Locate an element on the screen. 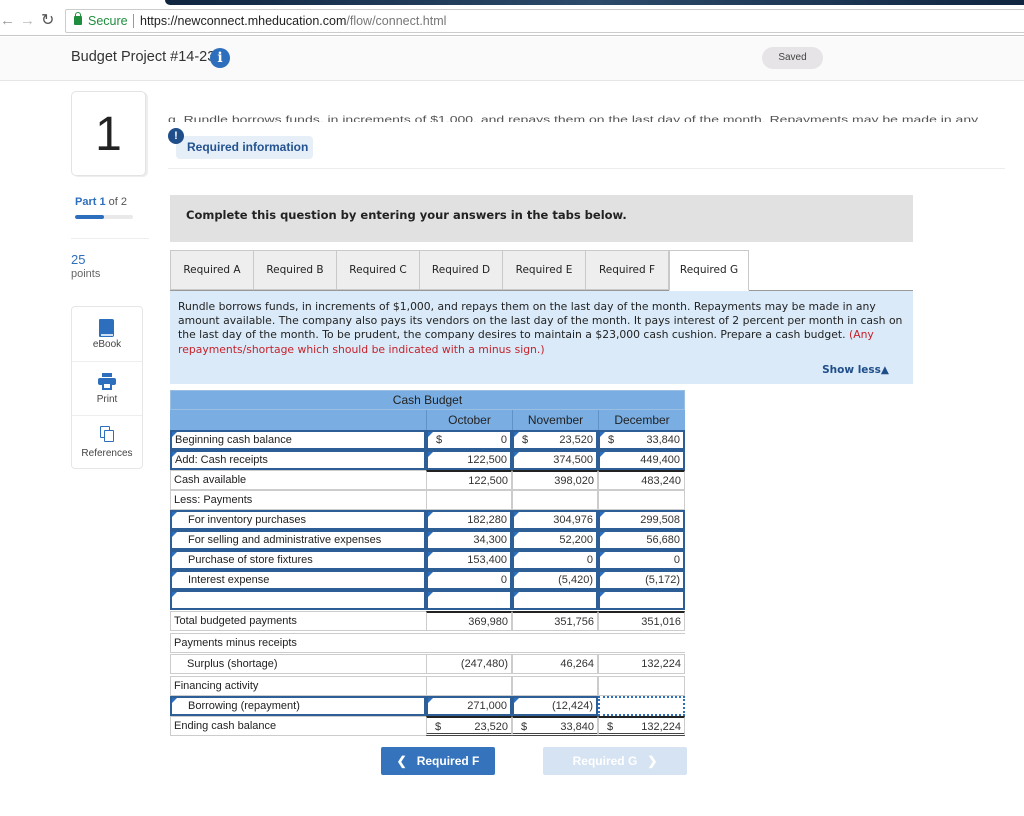  row-label-text: Payments minus receipts is located at coordinates (235, 643).